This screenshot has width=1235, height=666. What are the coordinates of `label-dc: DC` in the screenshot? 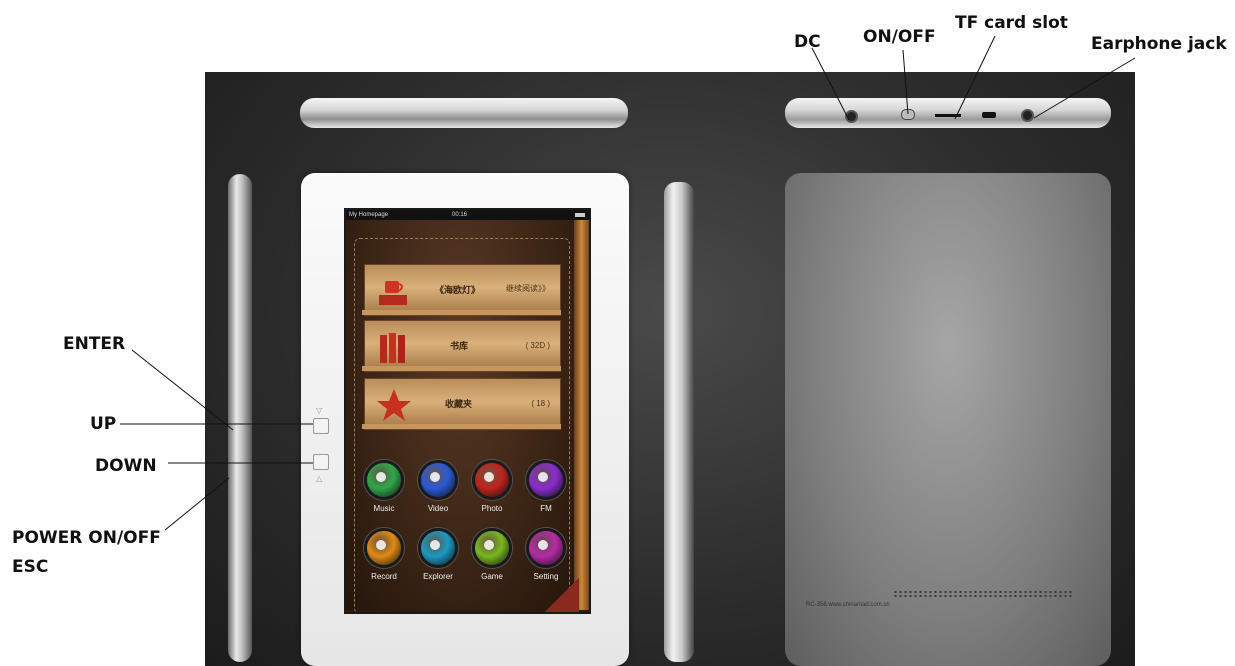 It's located at (807, 42).